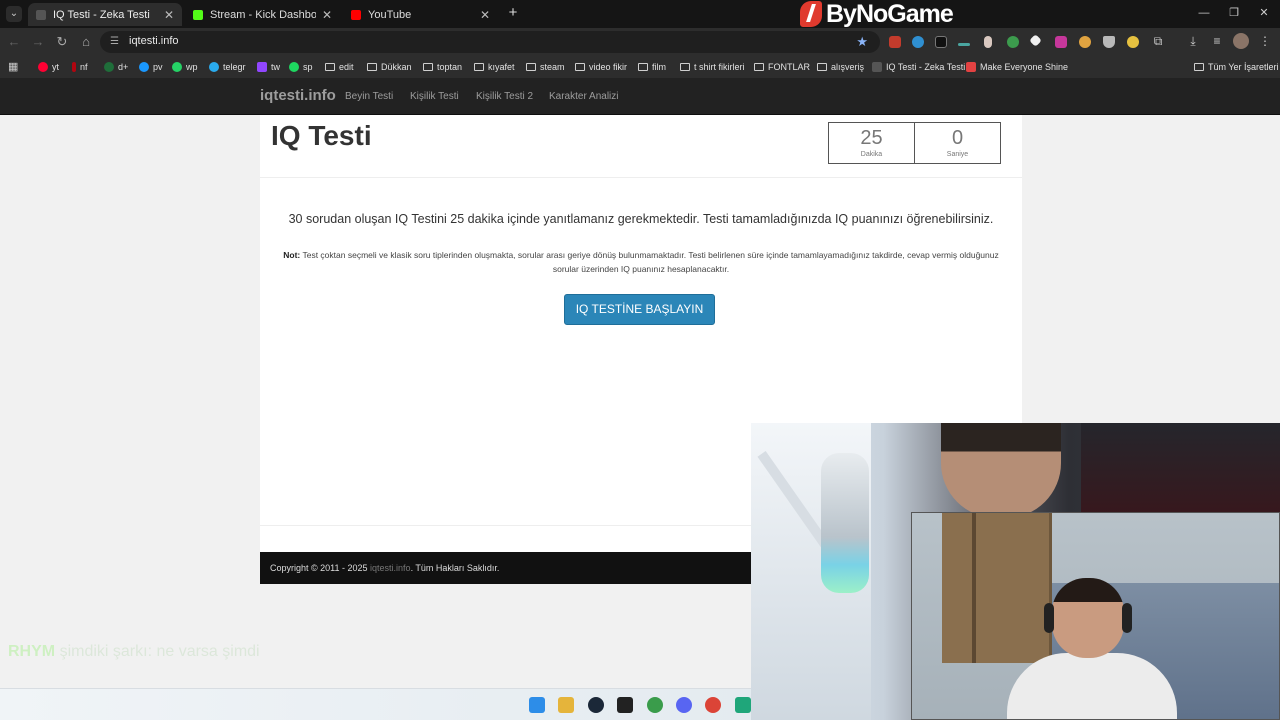 Image resolution: width=1280 pixels, height=720 pixels. Describe the element at coordinates (545, 67) in the screenshot. I see `bookmark-folder-steam: steam` at that location.